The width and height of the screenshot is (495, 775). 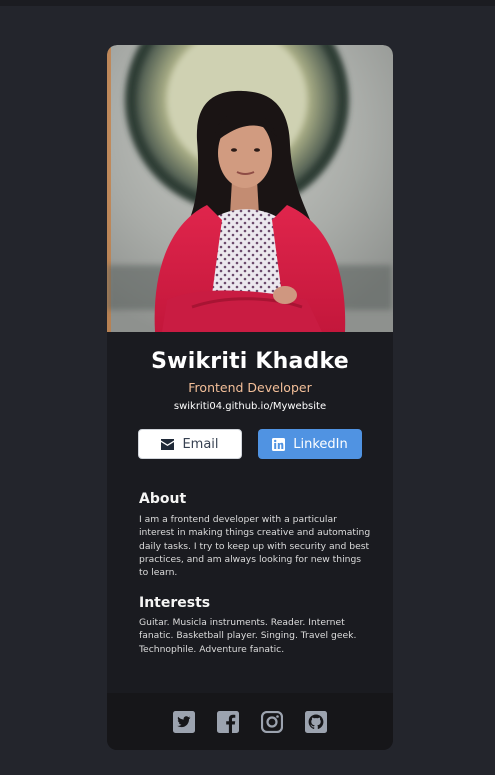 I want to click on github-icon, so click(x=316, y=721).